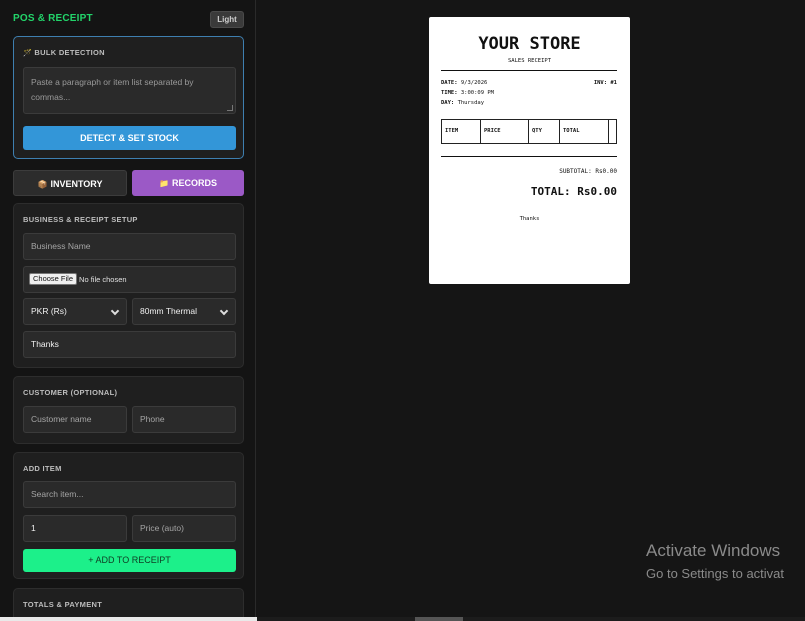  I want to click on totals-title: TOTALS & PAYMENT, so click(63, 604).